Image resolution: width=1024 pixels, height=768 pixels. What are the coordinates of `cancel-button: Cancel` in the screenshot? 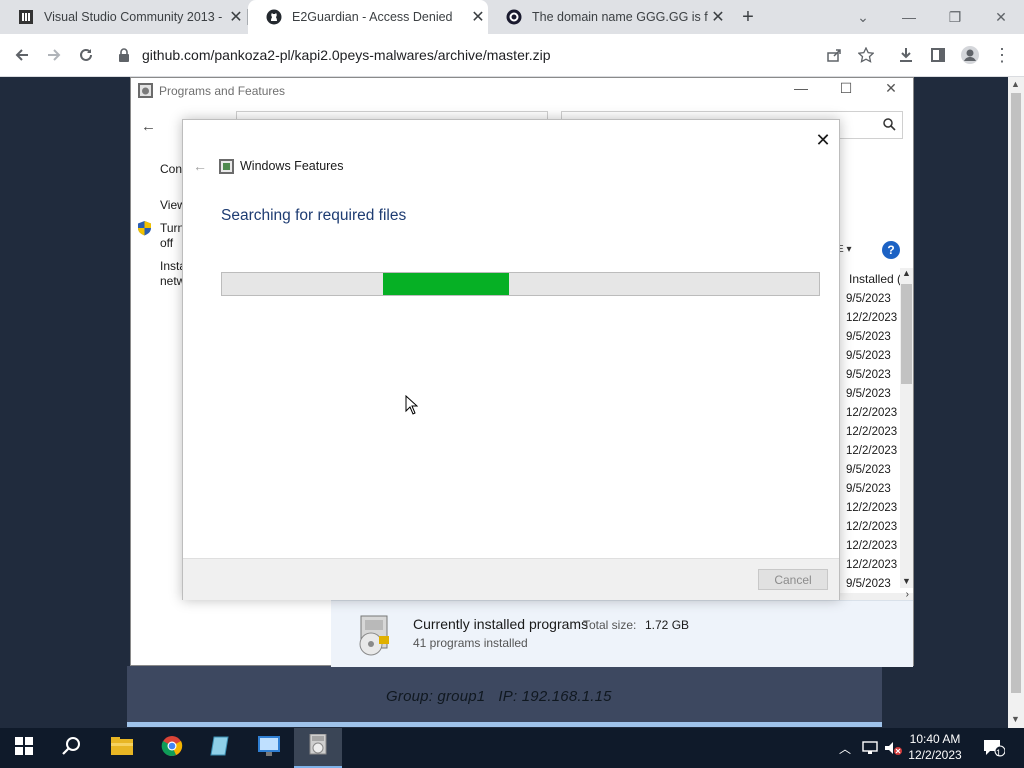 It's located at (793, 579).